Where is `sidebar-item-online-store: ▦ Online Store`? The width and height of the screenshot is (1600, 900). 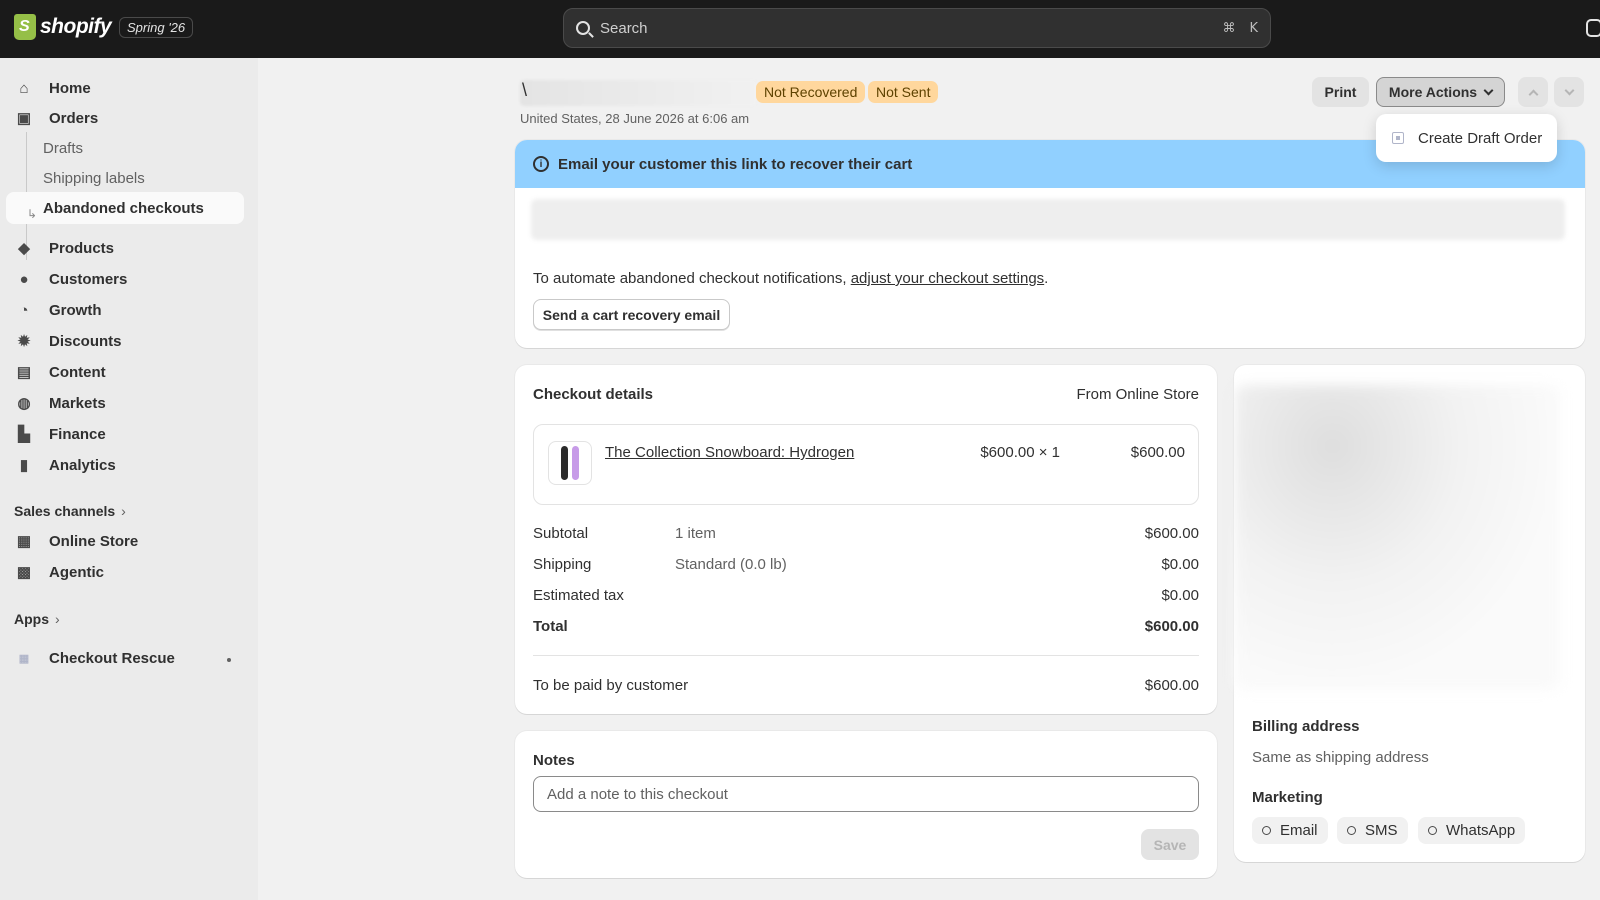
sidebar-item-online-store: ▦ Online Store is located at coordinates (125, 541).